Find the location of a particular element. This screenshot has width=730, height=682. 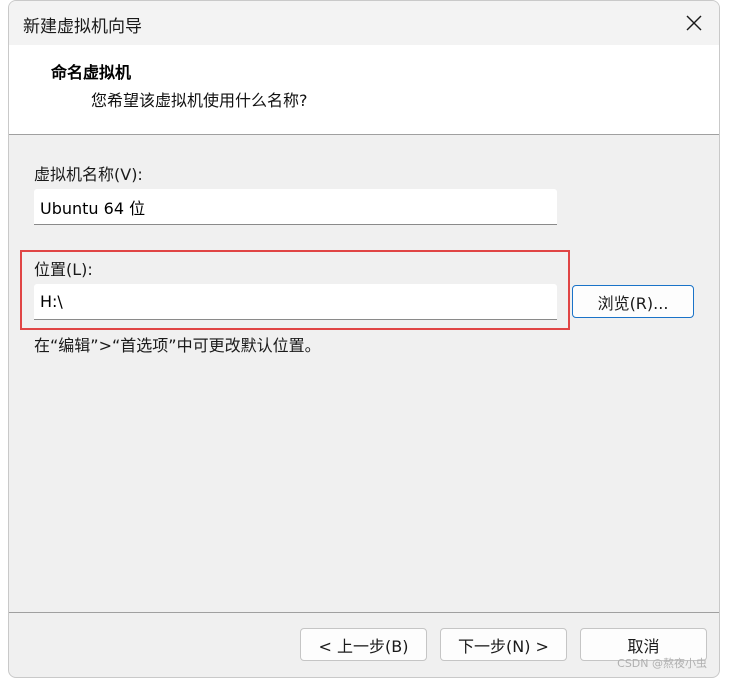

back-button: < 上一步(B) is located at coordinates (363, 644).